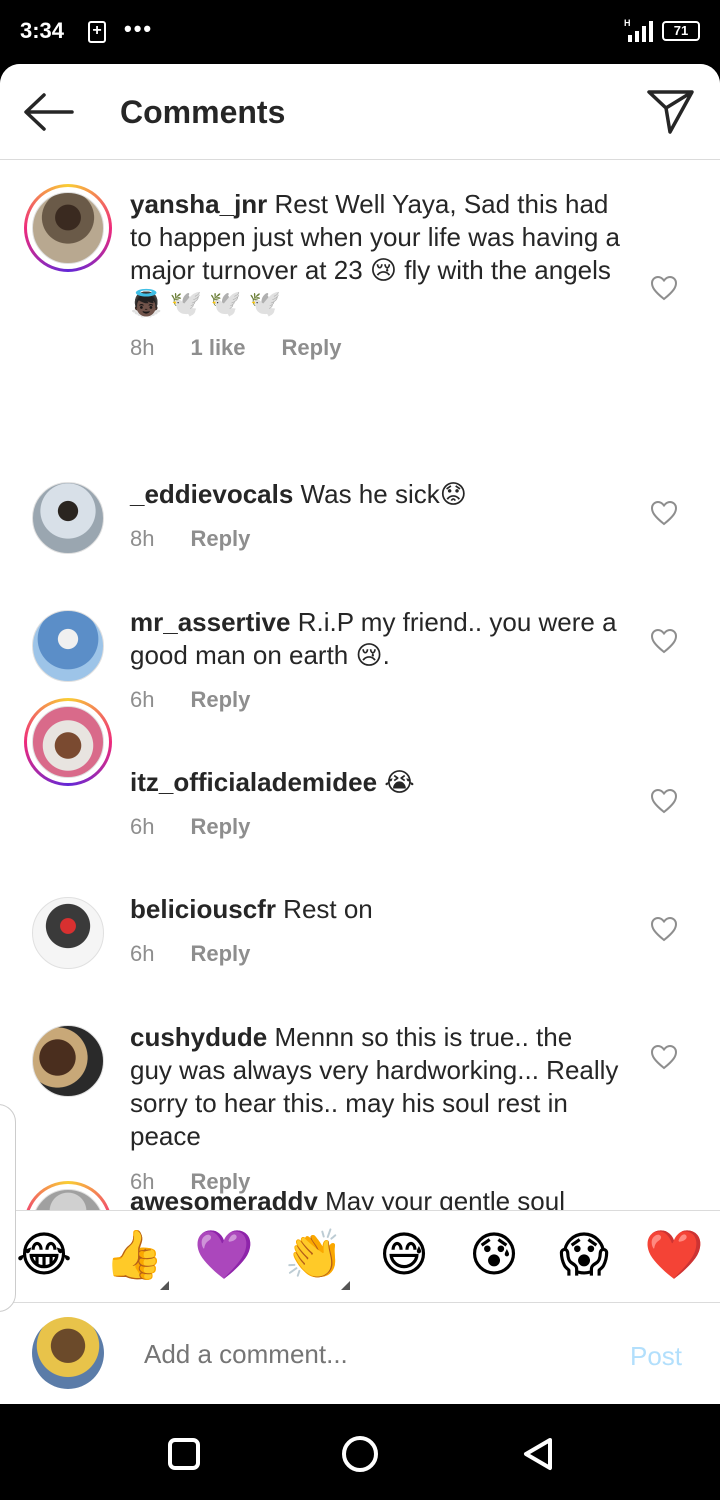 Image resolution: width=720 pixels, height=1500 pixels. I want to click on emoji-anxious-sweat: 😰, so click(494, 1255).